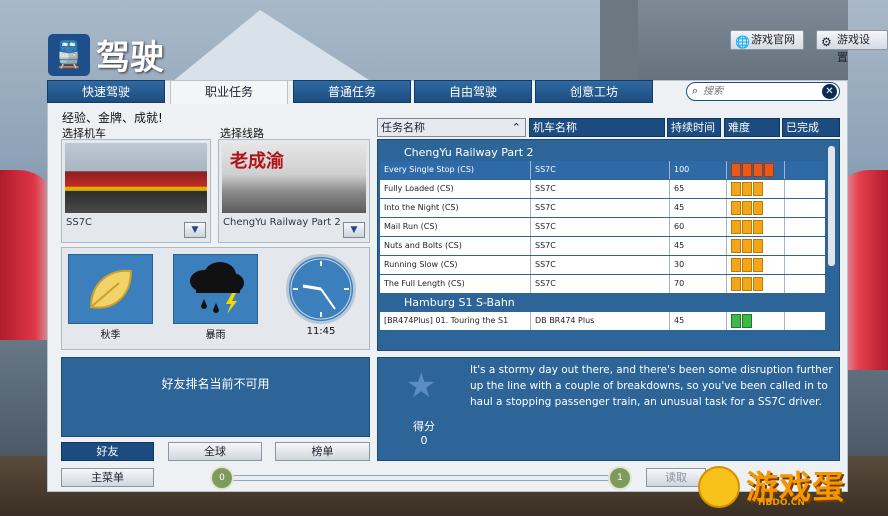 The height and width of the screenshot is (516, 888). I want to click on storm-icon, so click(217, 288).